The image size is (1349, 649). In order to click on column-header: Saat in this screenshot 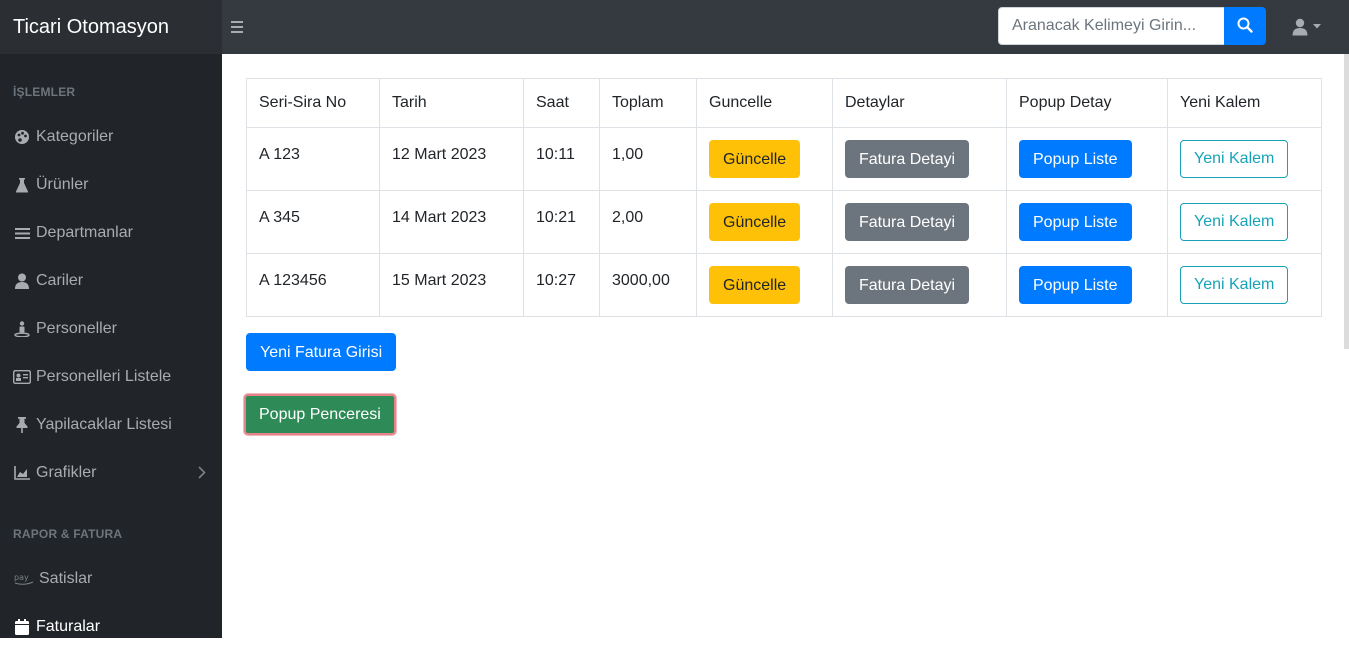, I will do `click(561, 103)`.